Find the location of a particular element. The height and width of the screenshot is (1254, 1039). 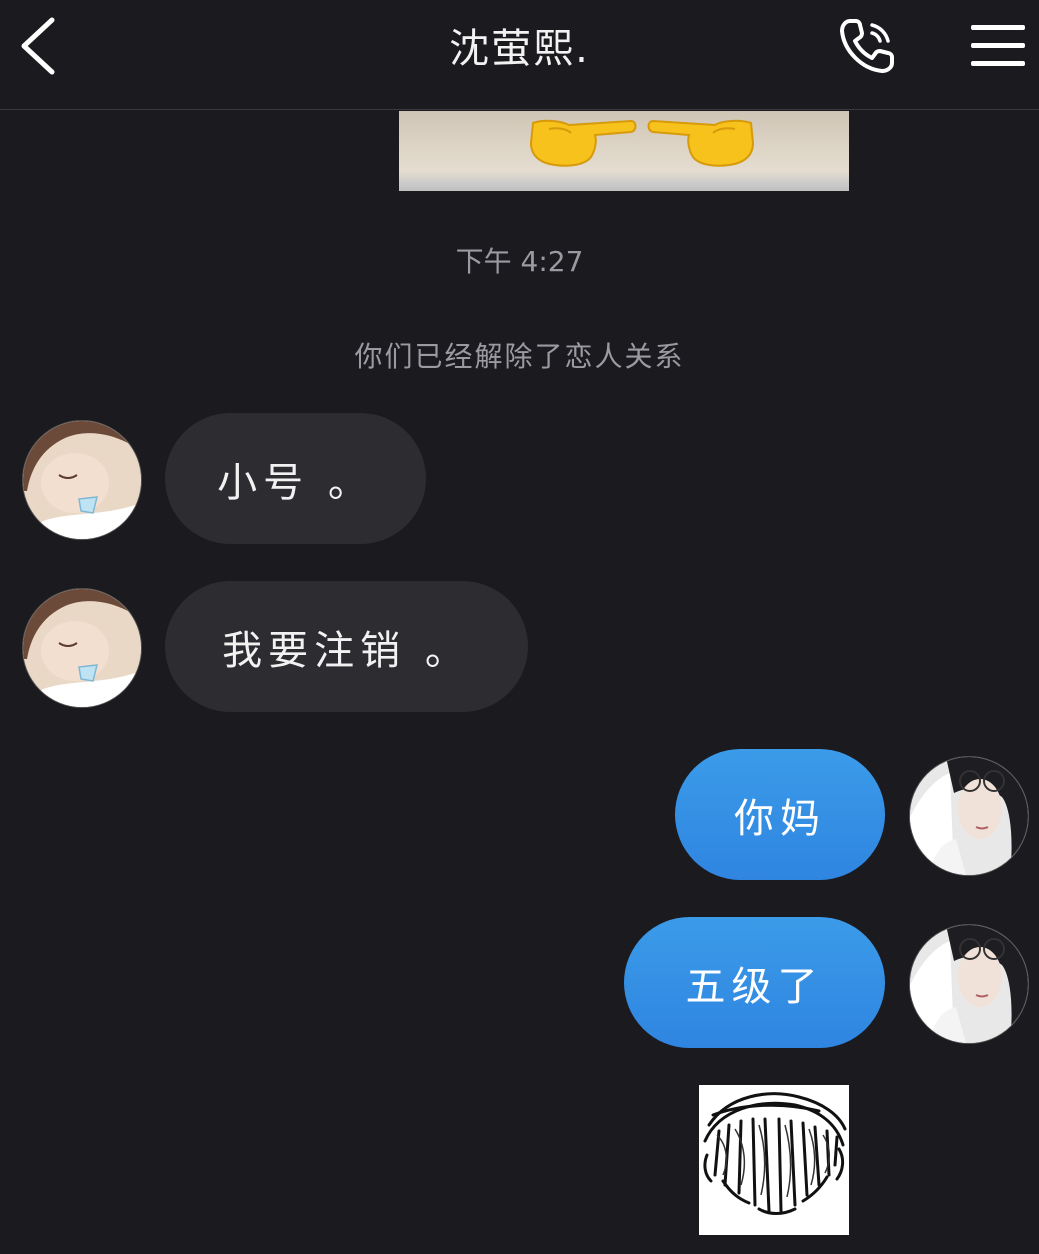

sticker-image-pointing-hands is located at coordinates (624, 151).